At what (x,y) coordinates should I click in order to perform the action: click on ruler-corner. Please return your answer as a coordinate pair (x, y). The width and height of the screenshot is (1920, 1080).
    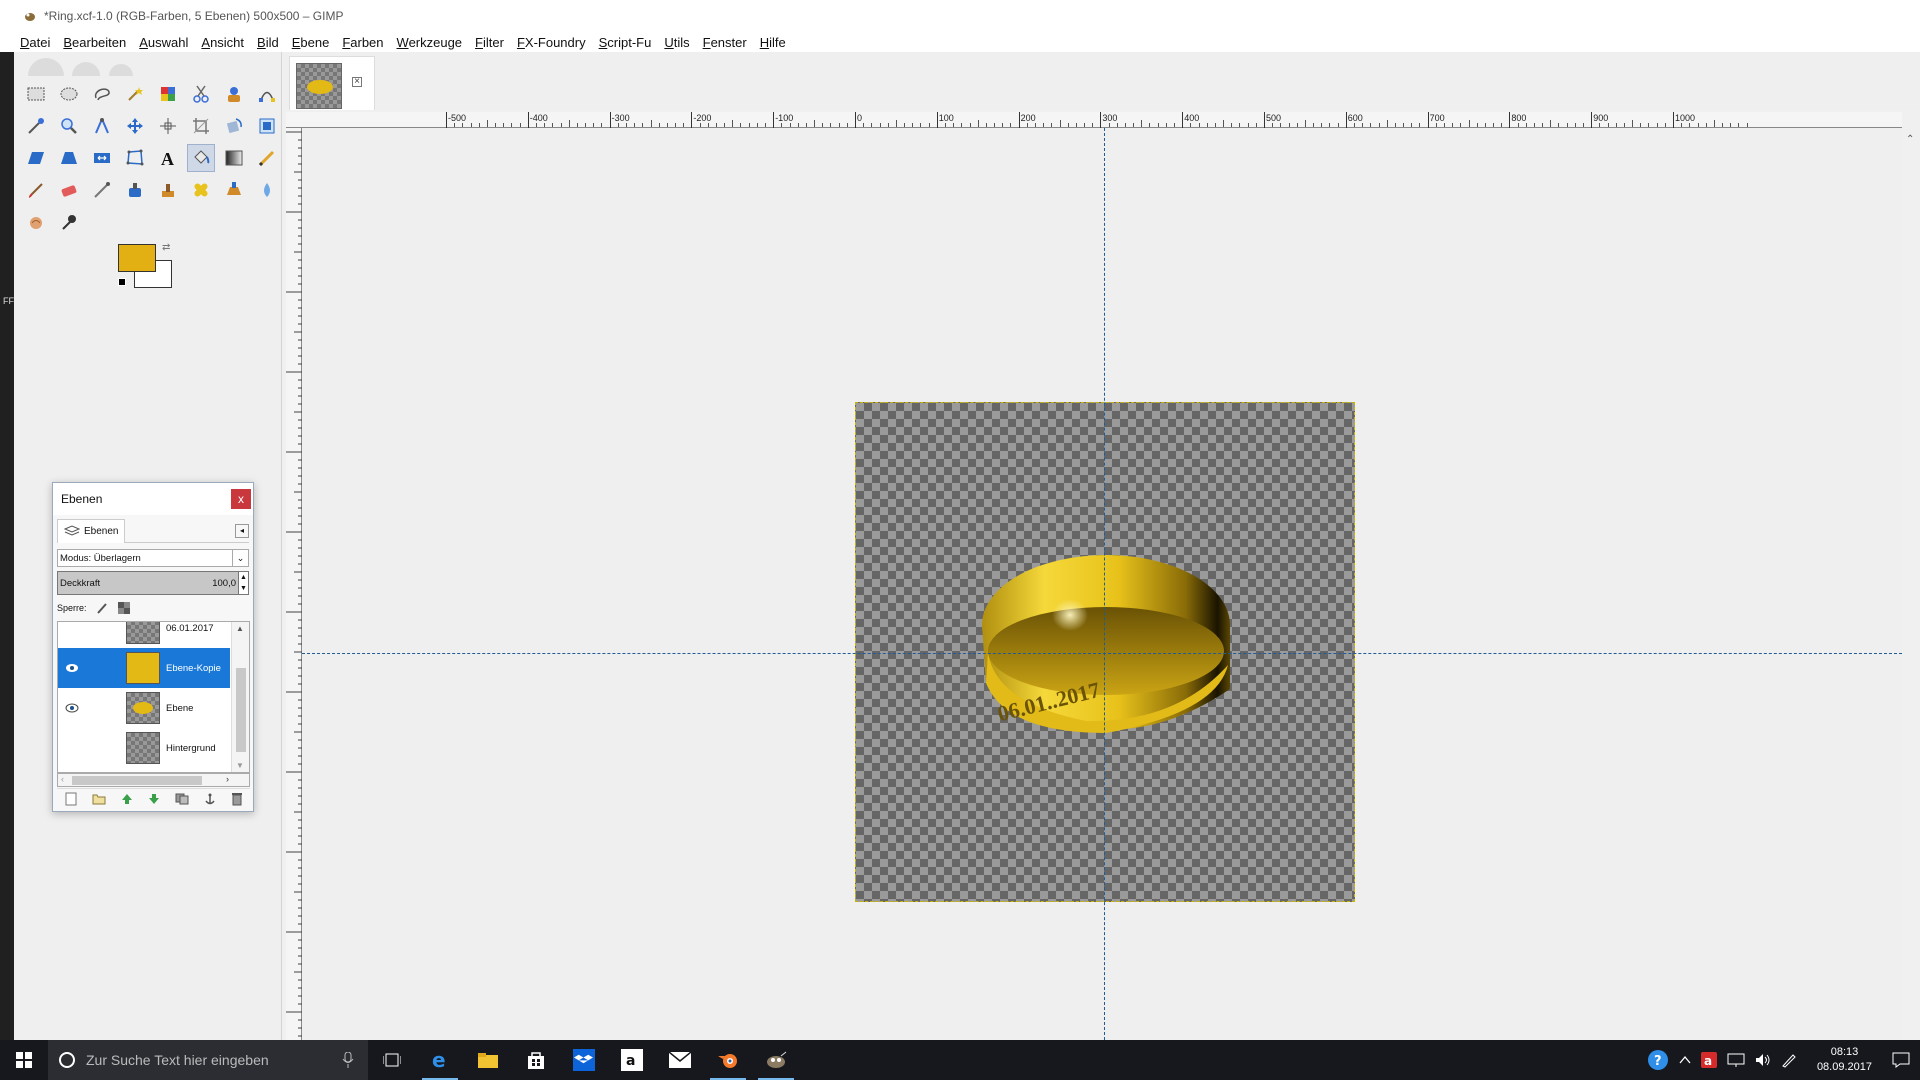
    Looking at the image, I should click on (294, 120).